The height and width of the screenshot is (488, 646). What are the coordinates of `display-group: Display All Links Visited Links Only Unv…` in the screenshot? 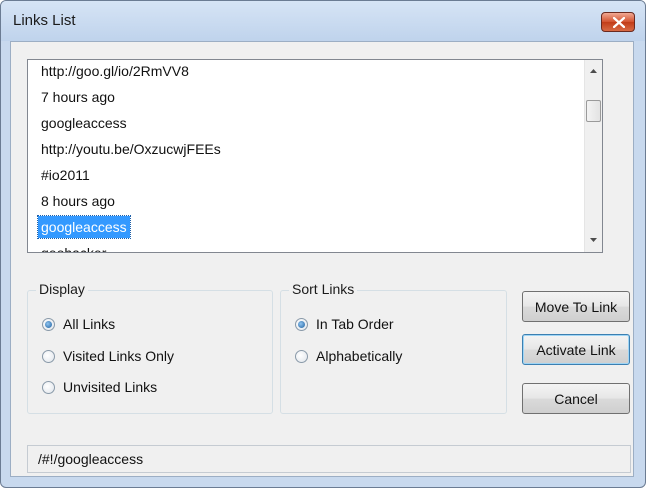 It's located at (150, 347).